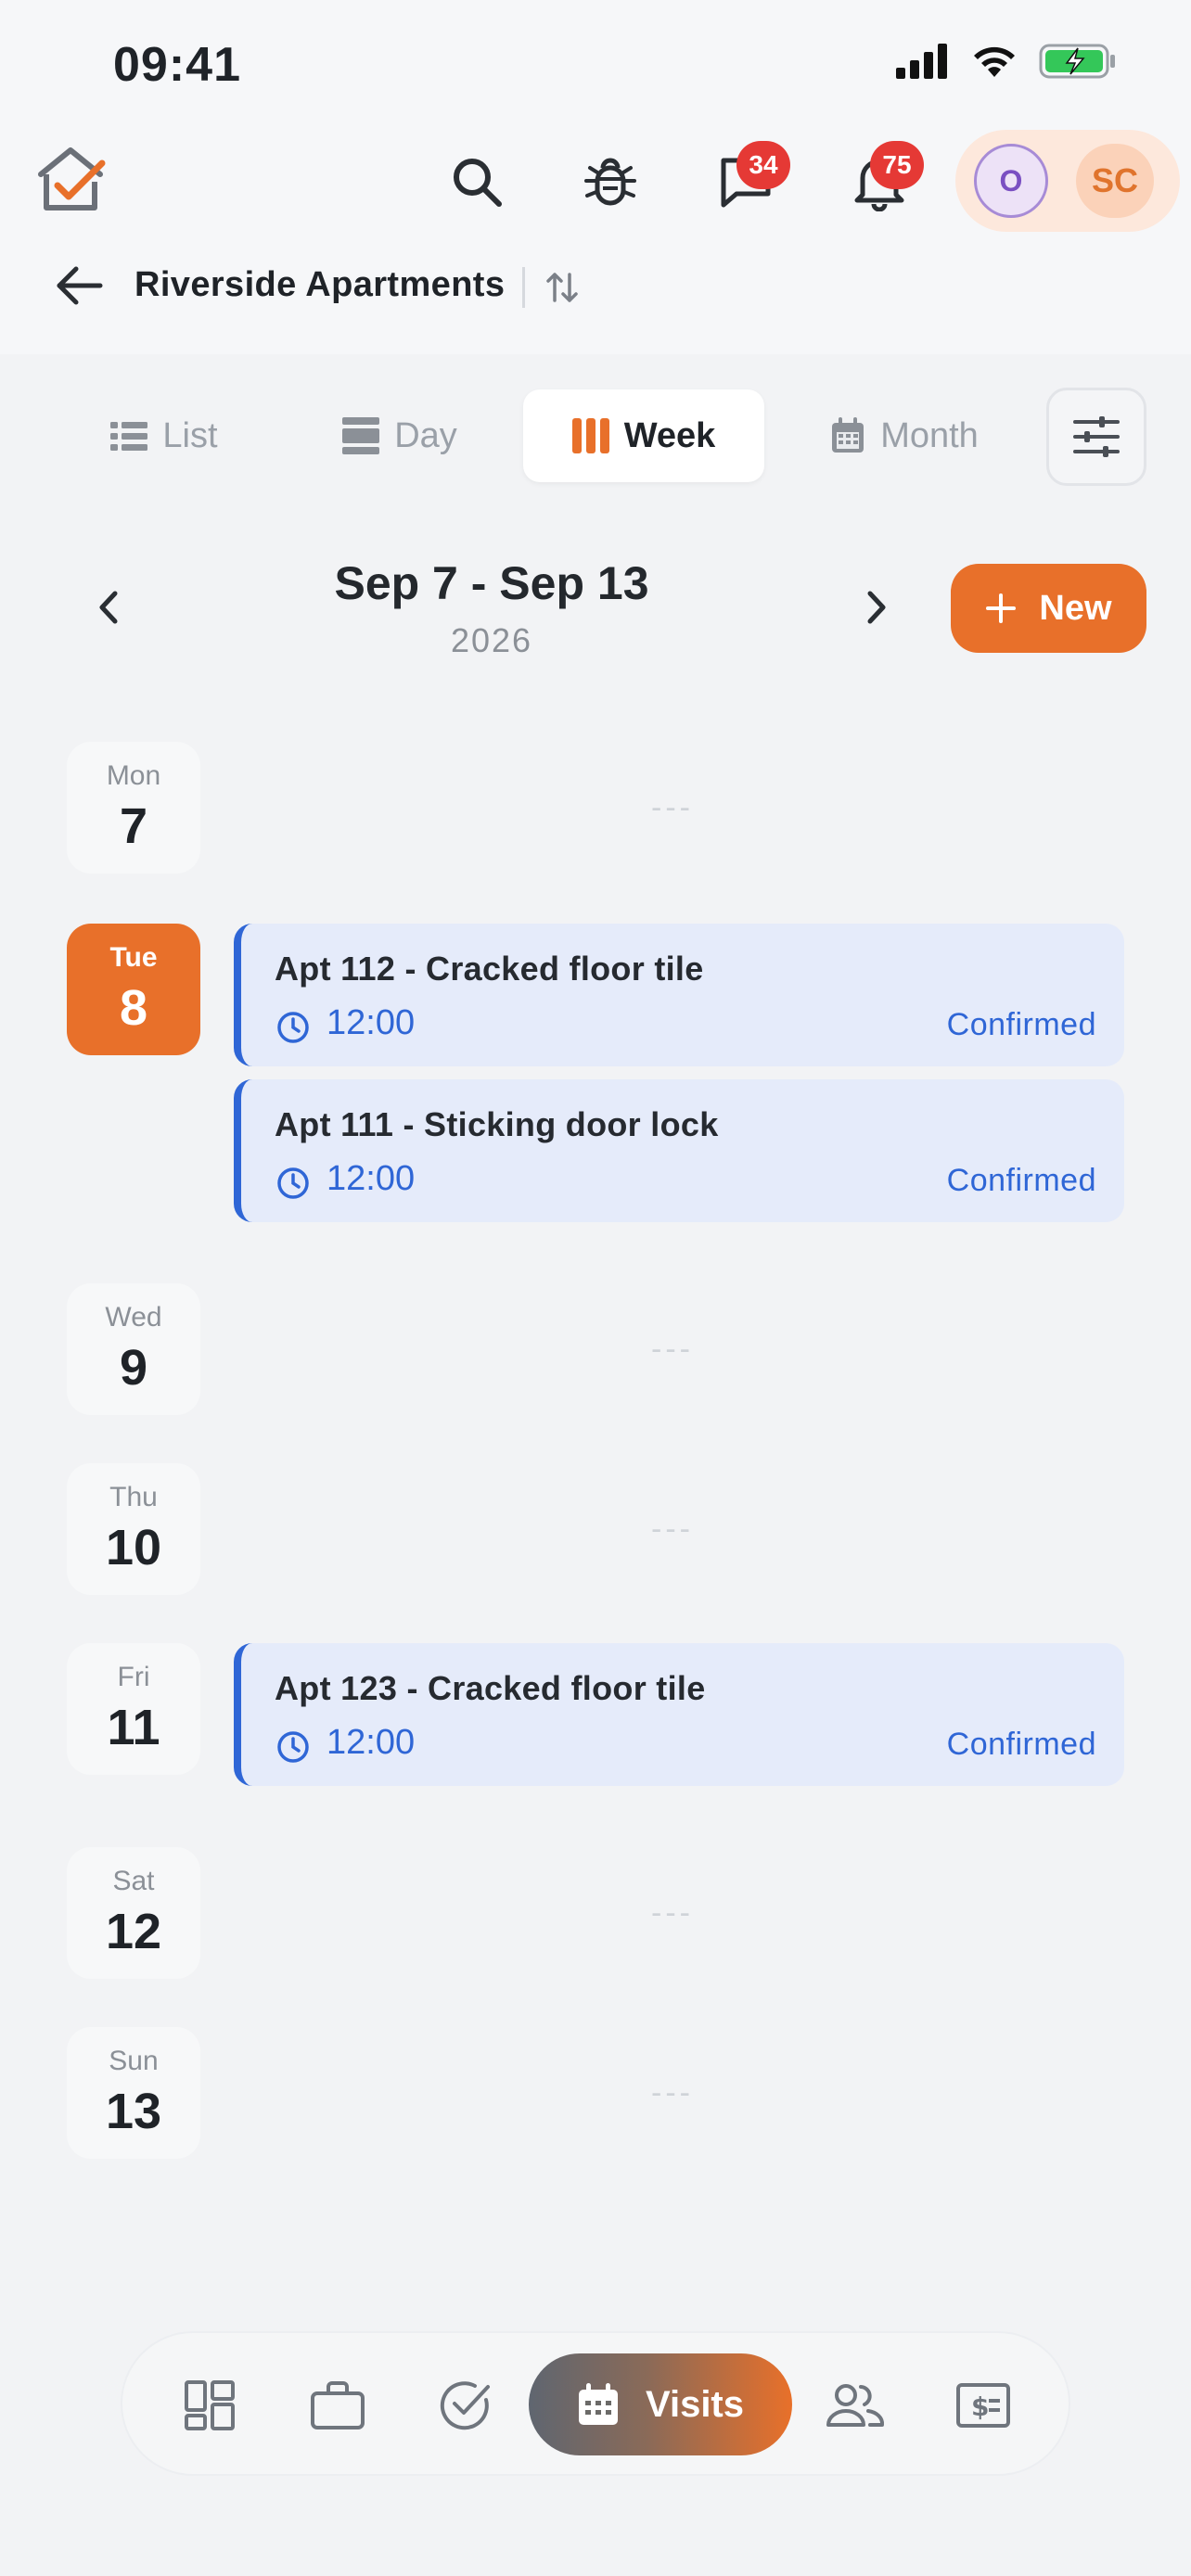  I want to click on signal-icon, so click(921, 61).